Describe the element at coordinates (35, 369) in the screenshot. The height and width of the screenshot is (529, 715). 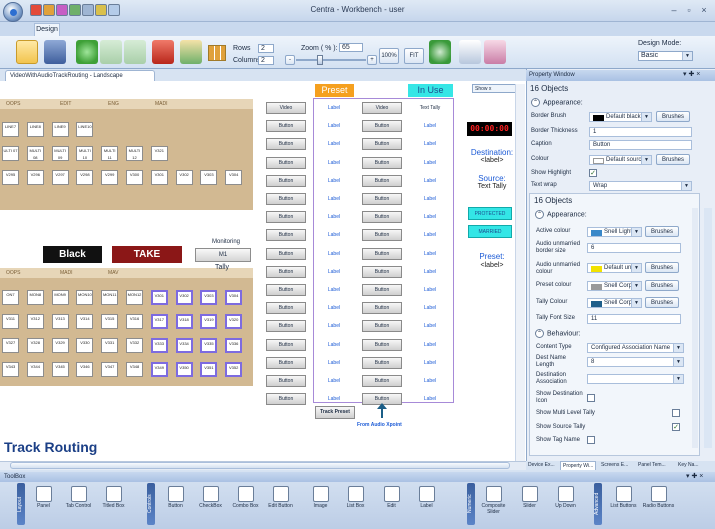
I see `source-tile: V344` at that location.